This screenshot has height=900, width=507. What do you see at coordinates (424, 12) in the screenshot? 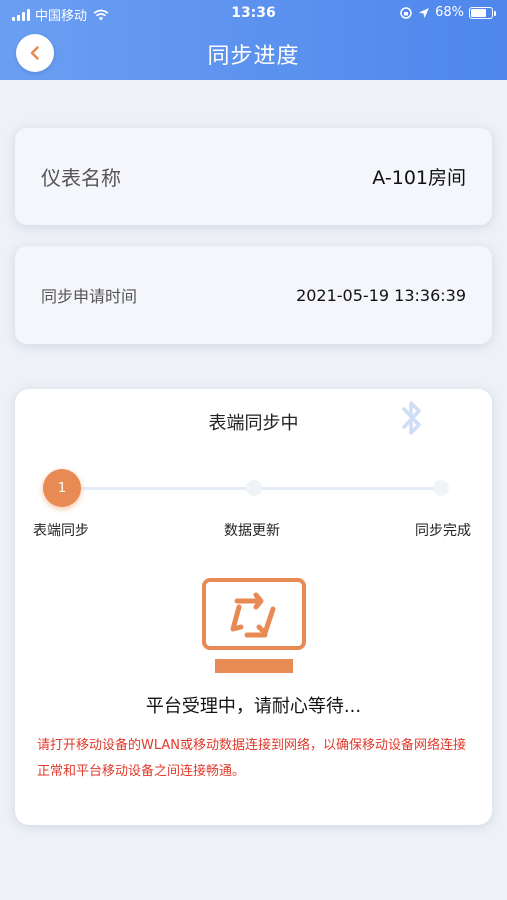
I see `location-icon` at bounding box center [424, 12].